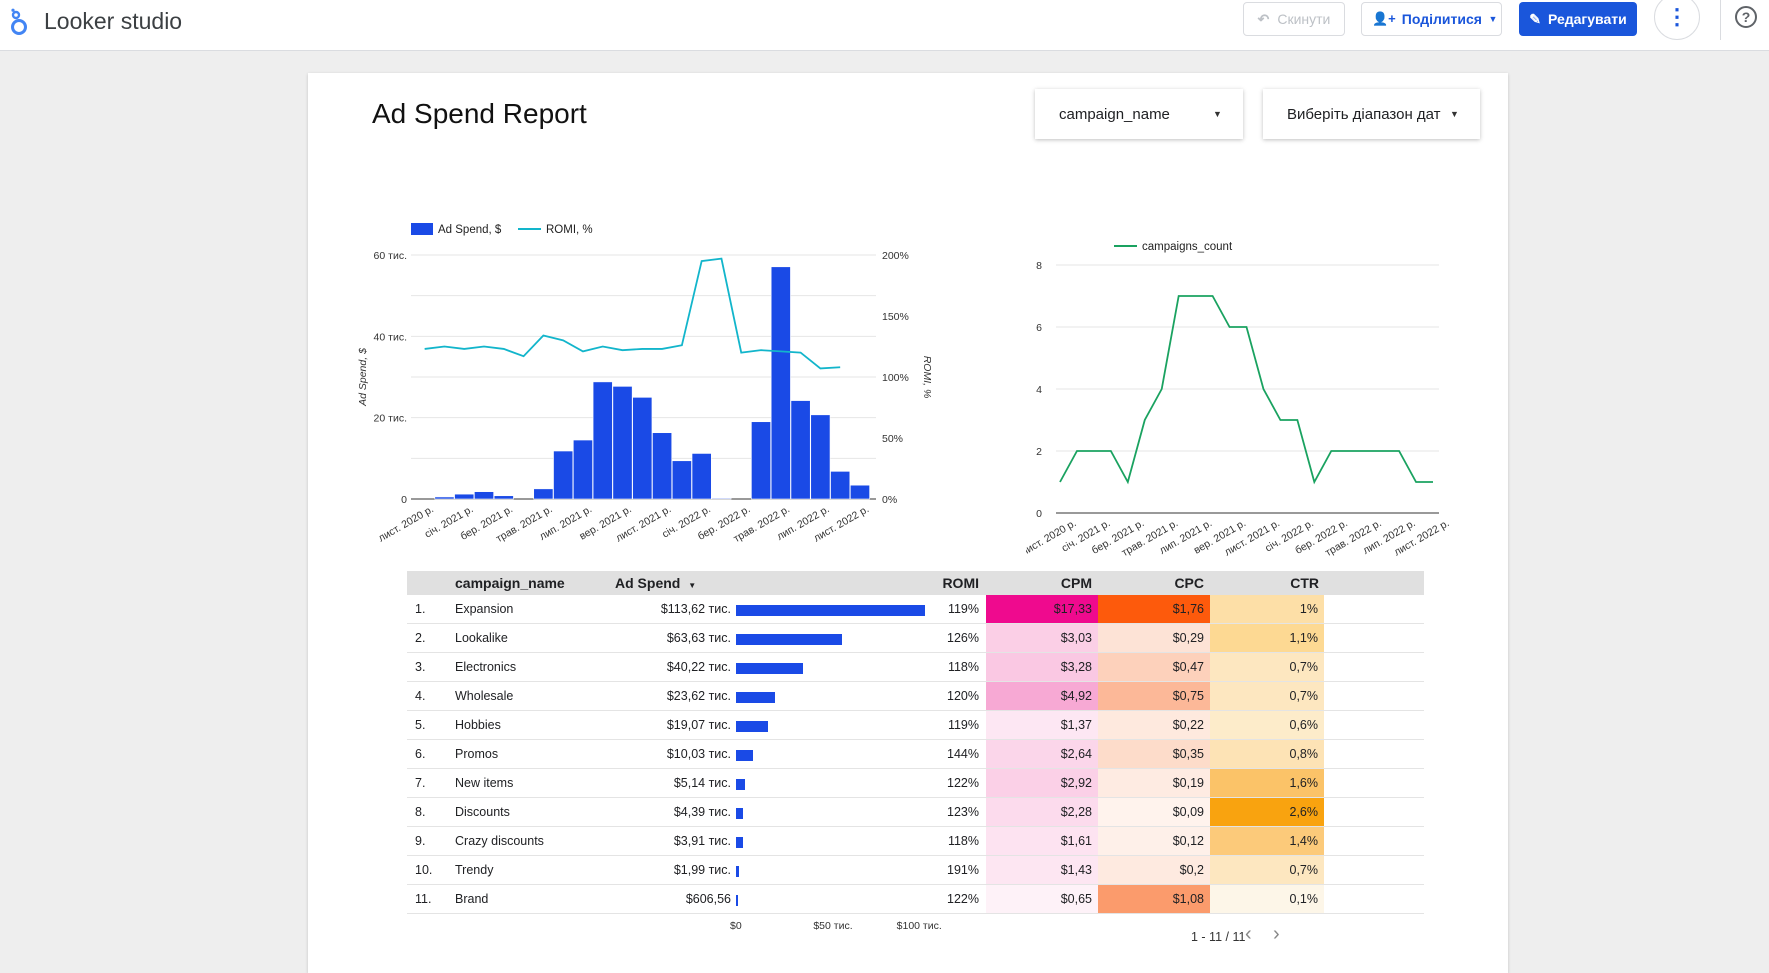 The width and height of the screenshot is (1769, 973). I want to click on cpc-cell: $0,2, so click(1154, 870).